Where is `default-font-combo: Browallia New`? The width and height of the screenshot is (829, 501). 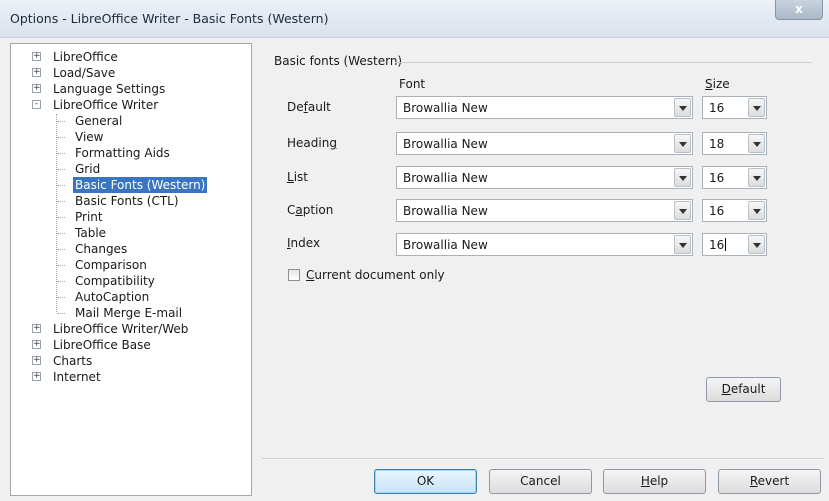
default-font-combo: Browallia New is located at coordinates (544, 107).